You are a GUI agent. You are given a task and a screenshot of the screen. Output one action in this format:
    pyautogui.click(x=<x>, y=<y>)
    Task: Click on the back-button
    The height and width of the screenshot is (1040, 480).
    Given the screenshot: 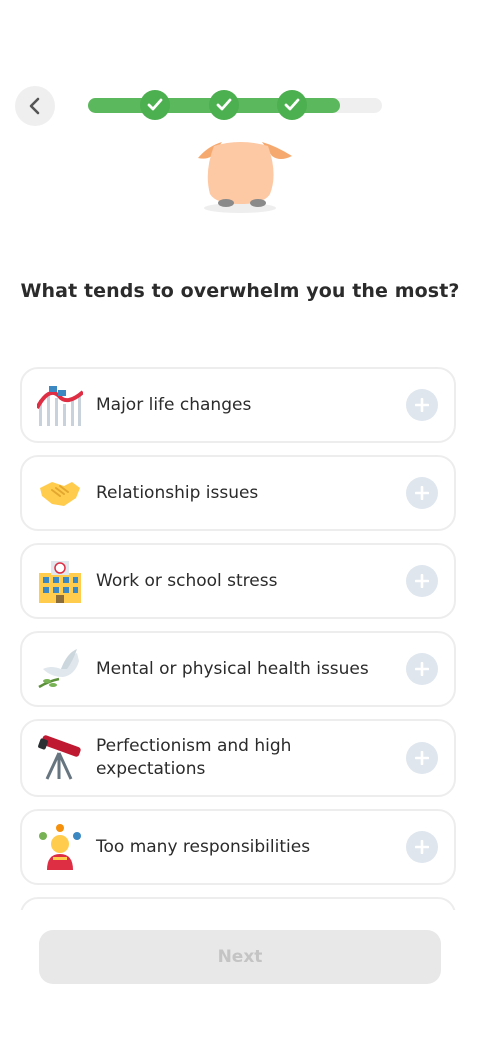 What is the action you would take?
    pyautogui.click(x=35, y=106)
    